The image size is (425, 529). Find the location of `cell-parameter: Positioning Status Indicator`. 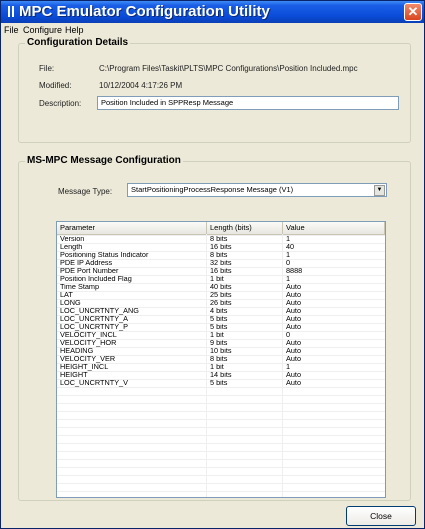

cell-parameter: Positioning Status Indicator is located at coordinates (104, 255).